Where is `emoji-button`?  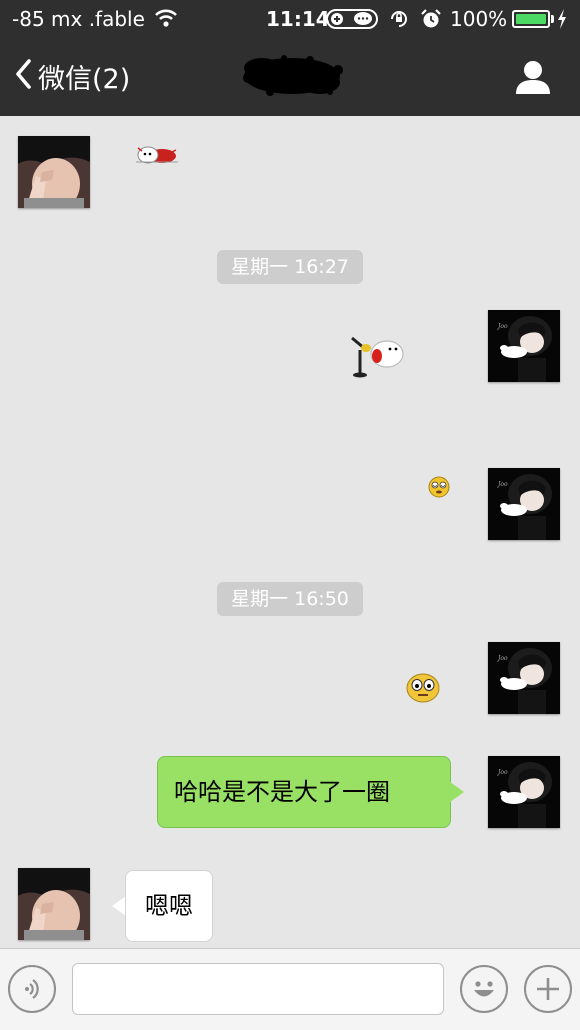
emoji-button is located at coordinates (484, 989).